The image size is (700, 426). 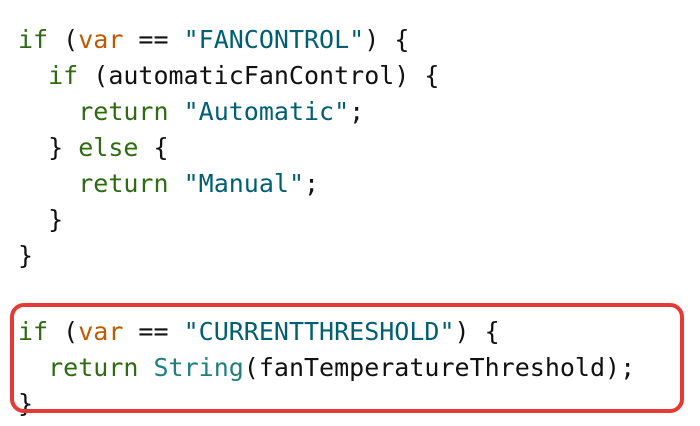 I want to click on code-line: return String(fanTemperatureThreshold);, so click(x=326, y=368).